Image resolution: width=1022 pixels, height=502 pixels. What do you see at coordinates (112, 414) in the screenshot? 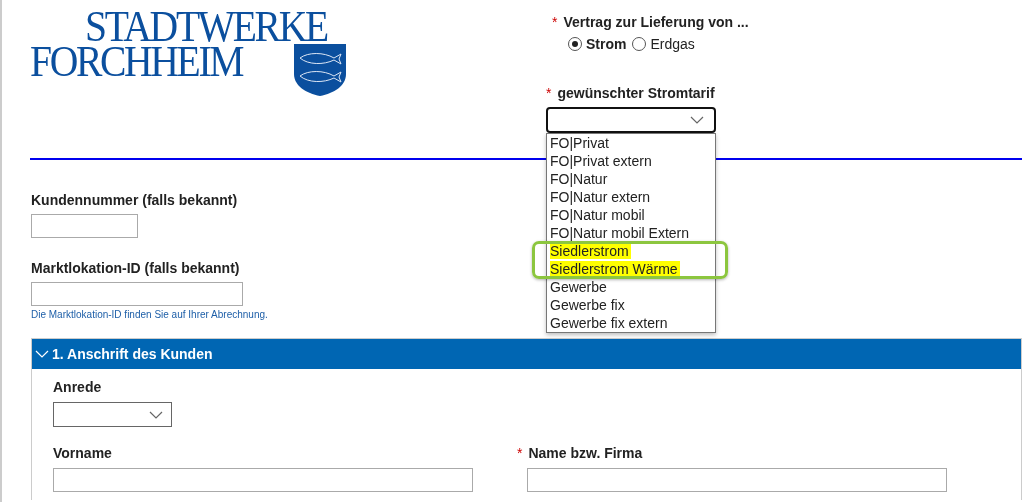
I see `salutation-dropdown` at bounding box center [112, 414].